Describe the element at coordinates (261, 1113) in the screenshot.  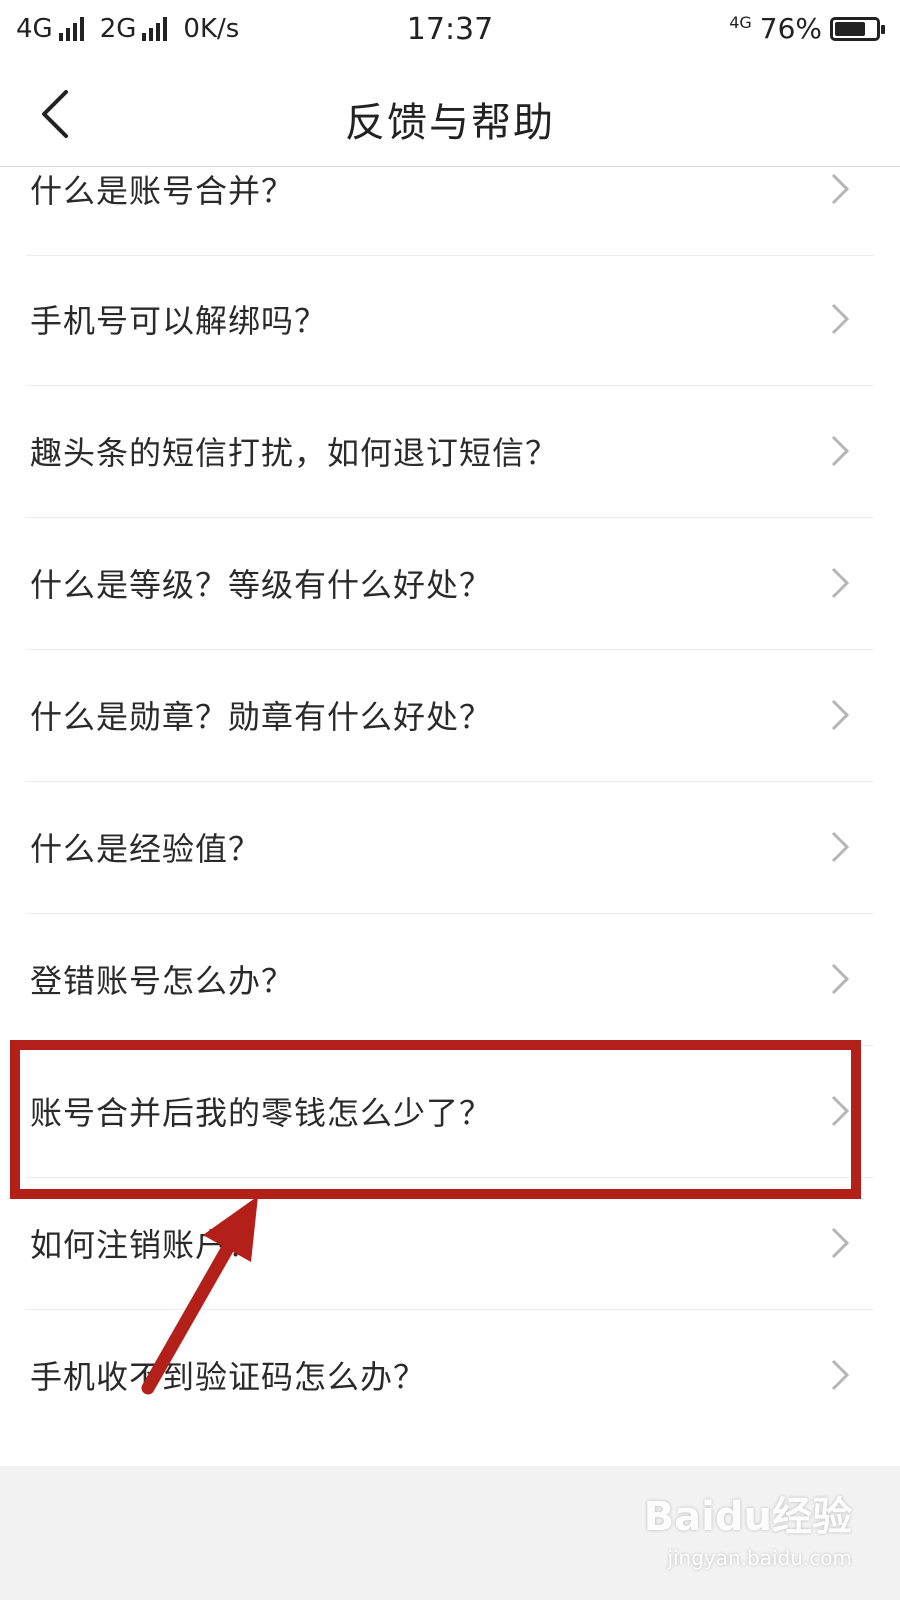
I see `faq-item-label: 账号合并后我的零钱怎么少了？` at that location.